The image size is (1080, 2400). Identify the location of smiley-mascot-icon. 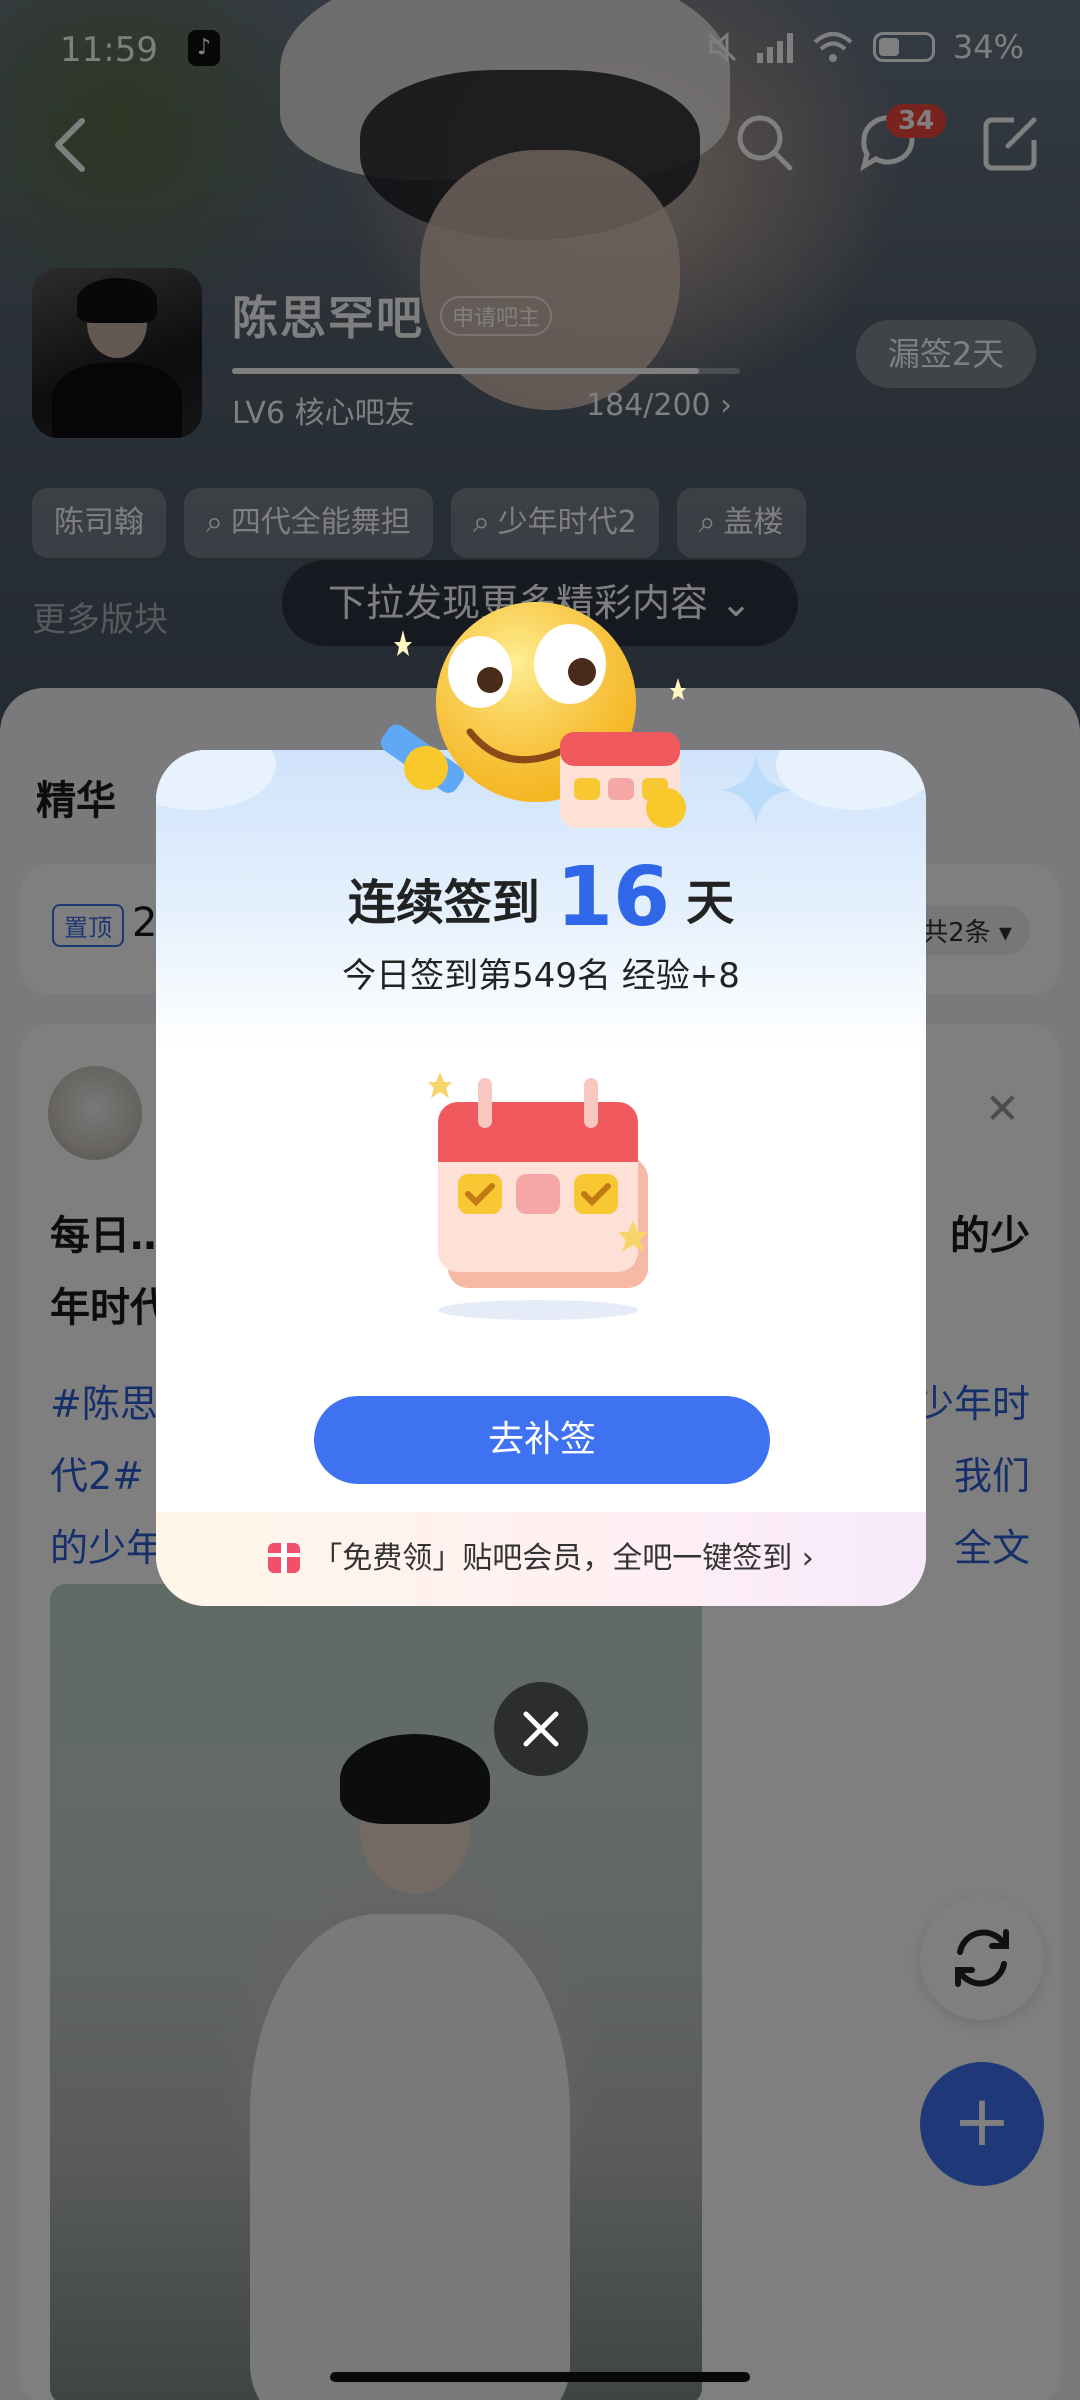
(533, 715).